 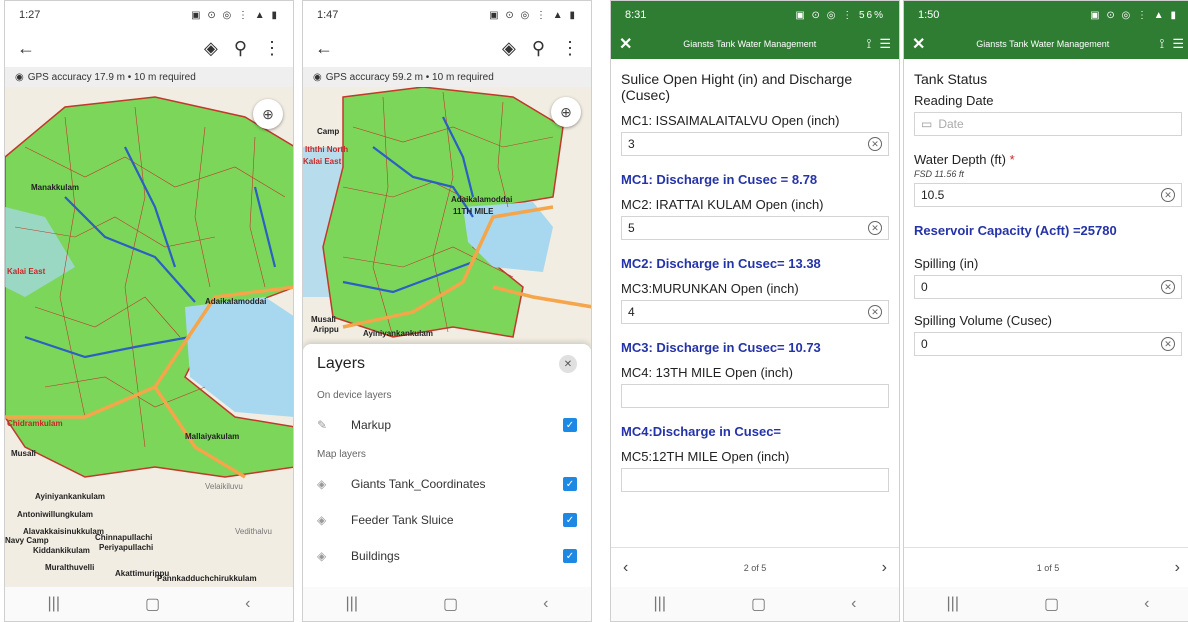 I want to click on map-label: Chinnapullachi, so click(x=124, y=537).